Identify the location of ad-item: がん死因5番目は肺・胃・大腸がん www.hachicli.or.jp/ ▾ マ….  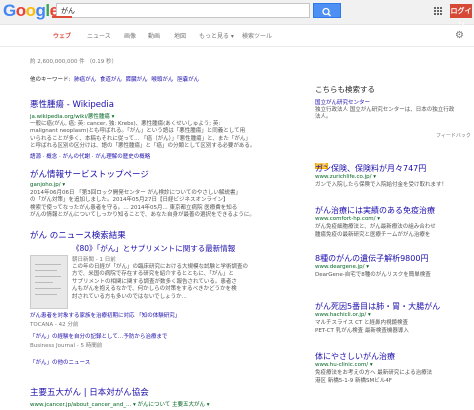
(377, 317).